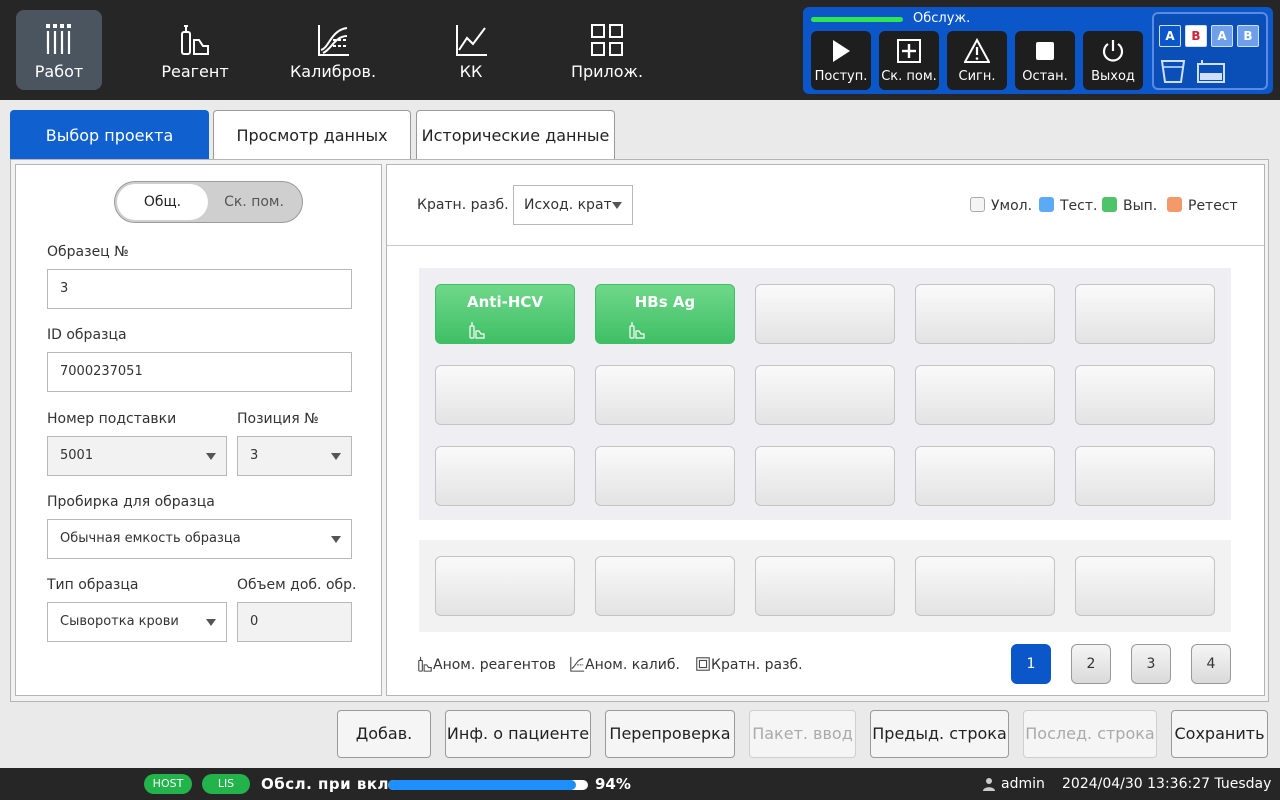 The width and height of the screenshot is (1280, 800). Describe the element at coordinates (87, 335) in the screenshot. I see `sample-id-label: ID образца` at that location.